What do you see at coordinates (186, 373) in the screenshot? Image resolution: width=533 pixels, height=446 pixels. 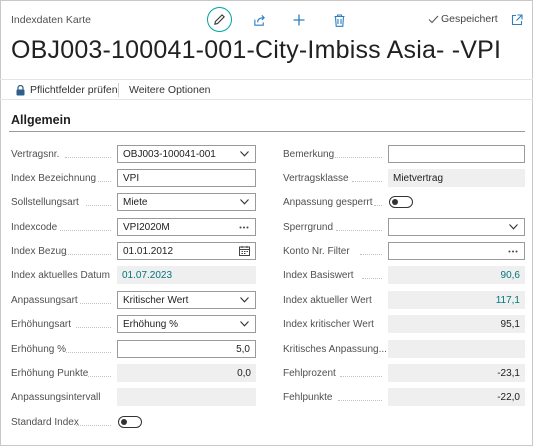 I see `increase-points-field: 0,0` at bounding box center [186, 373].